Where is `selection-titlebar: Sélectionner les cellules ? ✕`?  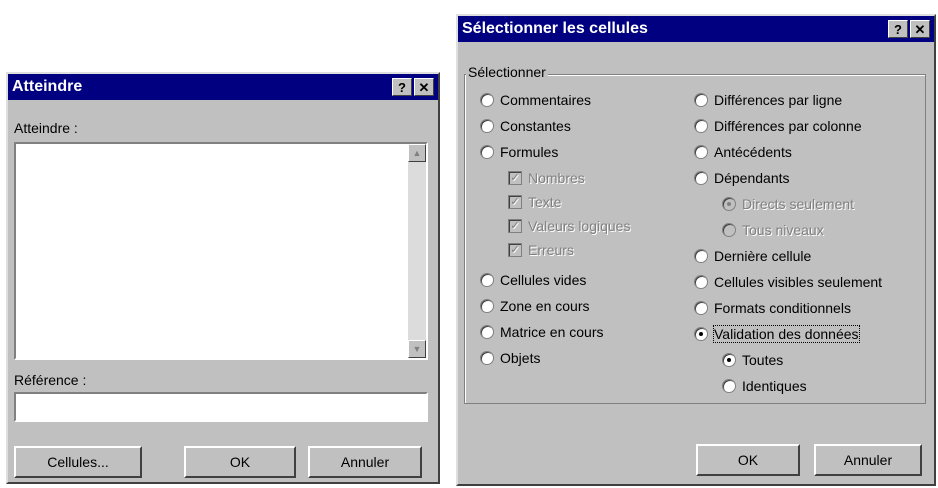
selection-titlebar: Sélectionner les cellules ? ✕ is located at coordinates (696, 29).